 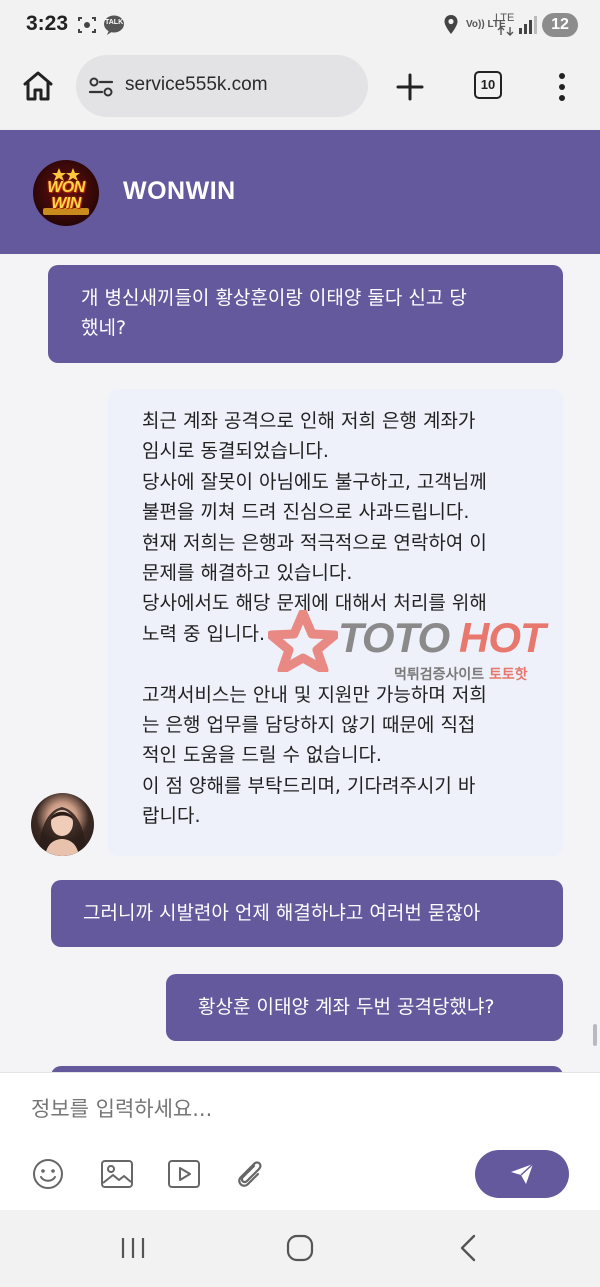 I want to click on logo-text-bottom: WIN, so click(x=66, y=203).